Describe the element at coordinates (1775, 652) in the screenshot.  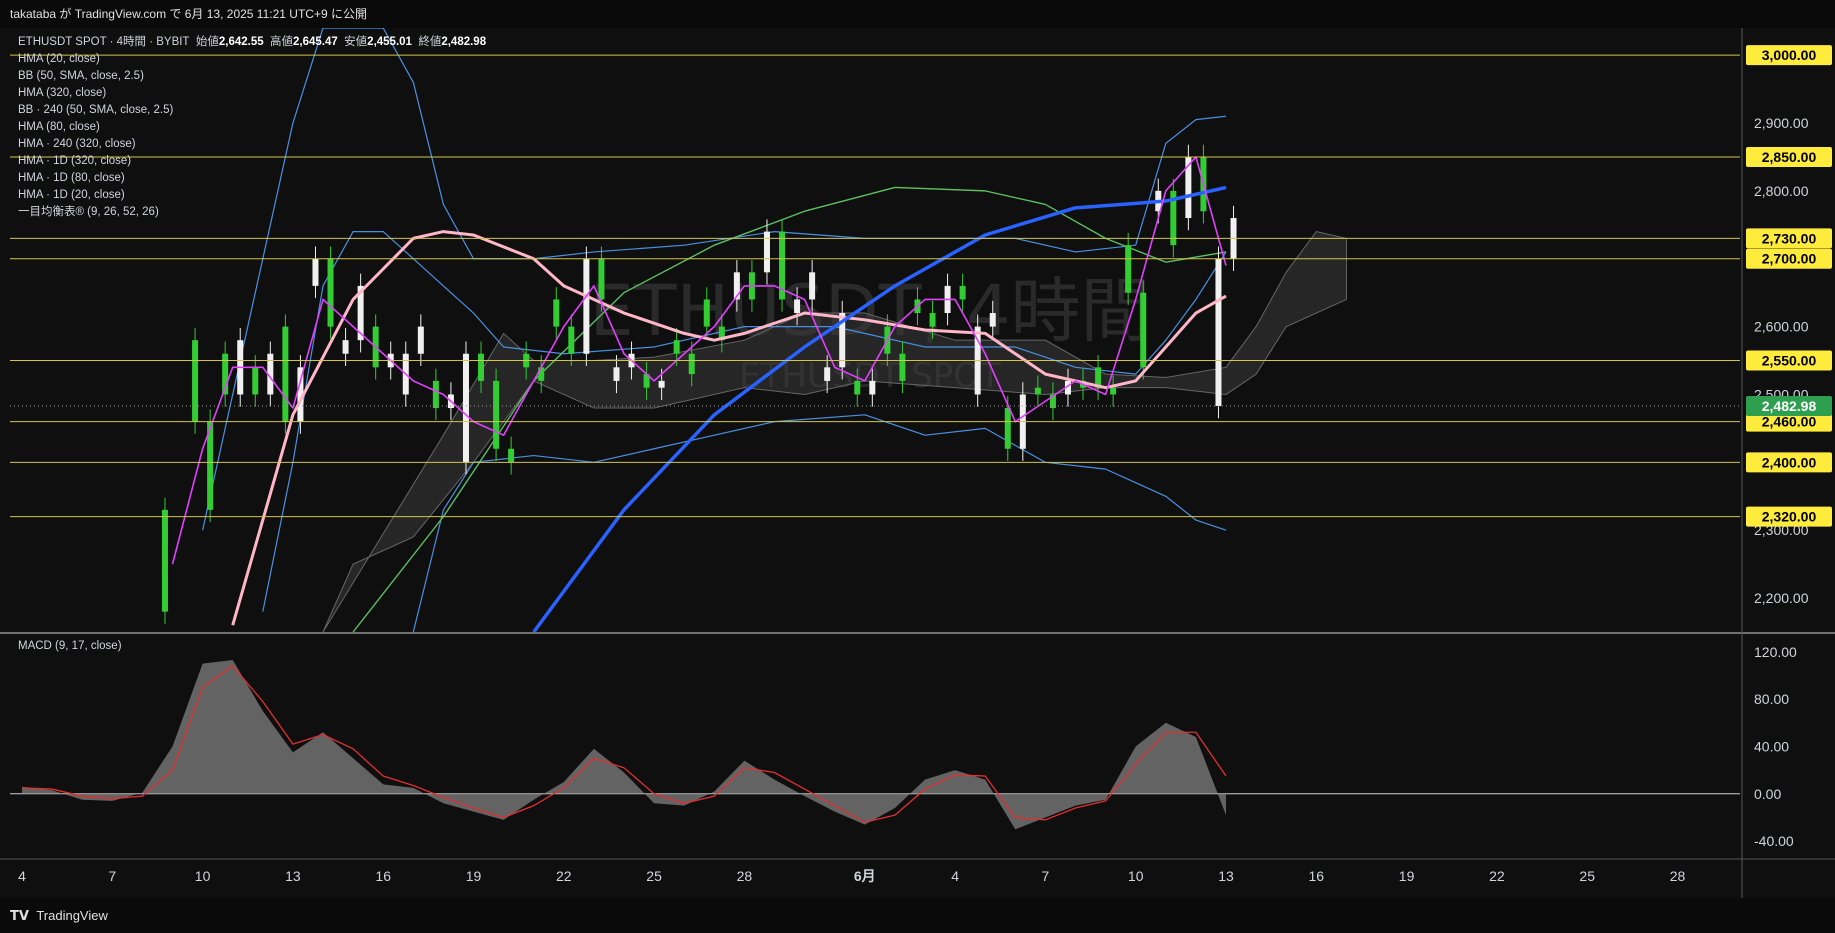
I see `macd-y-tick-label: 120.00` at that location.